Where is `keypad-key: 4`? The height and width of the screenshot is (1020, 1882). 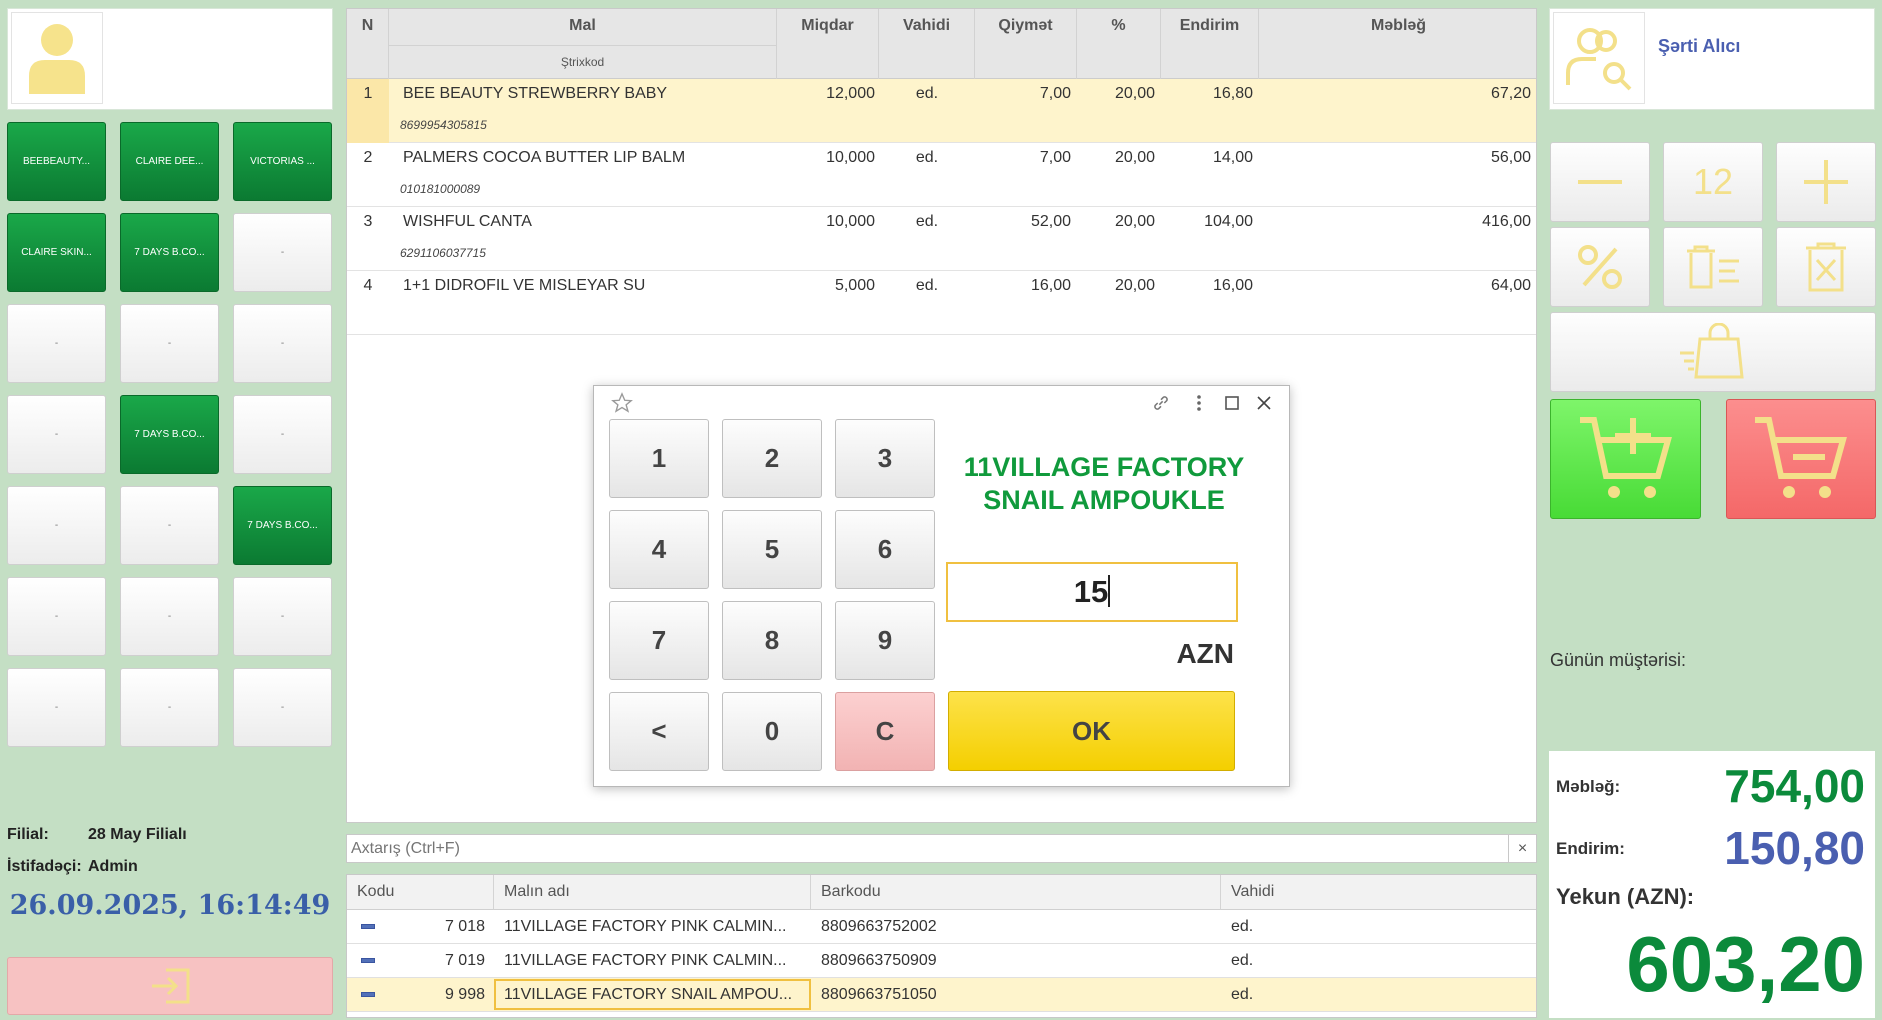 keypad-key: 4 is located at coordinates (659, 549).